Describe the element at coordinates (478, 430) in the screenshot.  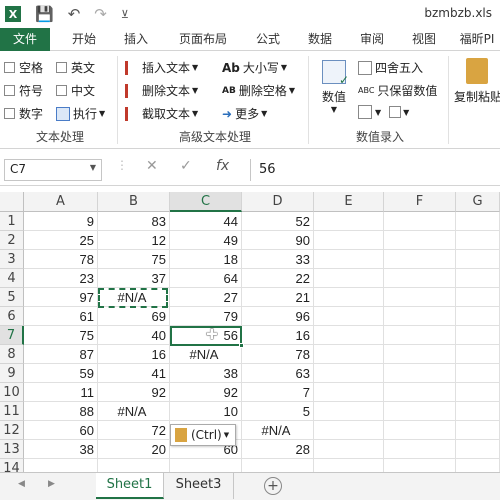
I see `cell-g12` at that location.